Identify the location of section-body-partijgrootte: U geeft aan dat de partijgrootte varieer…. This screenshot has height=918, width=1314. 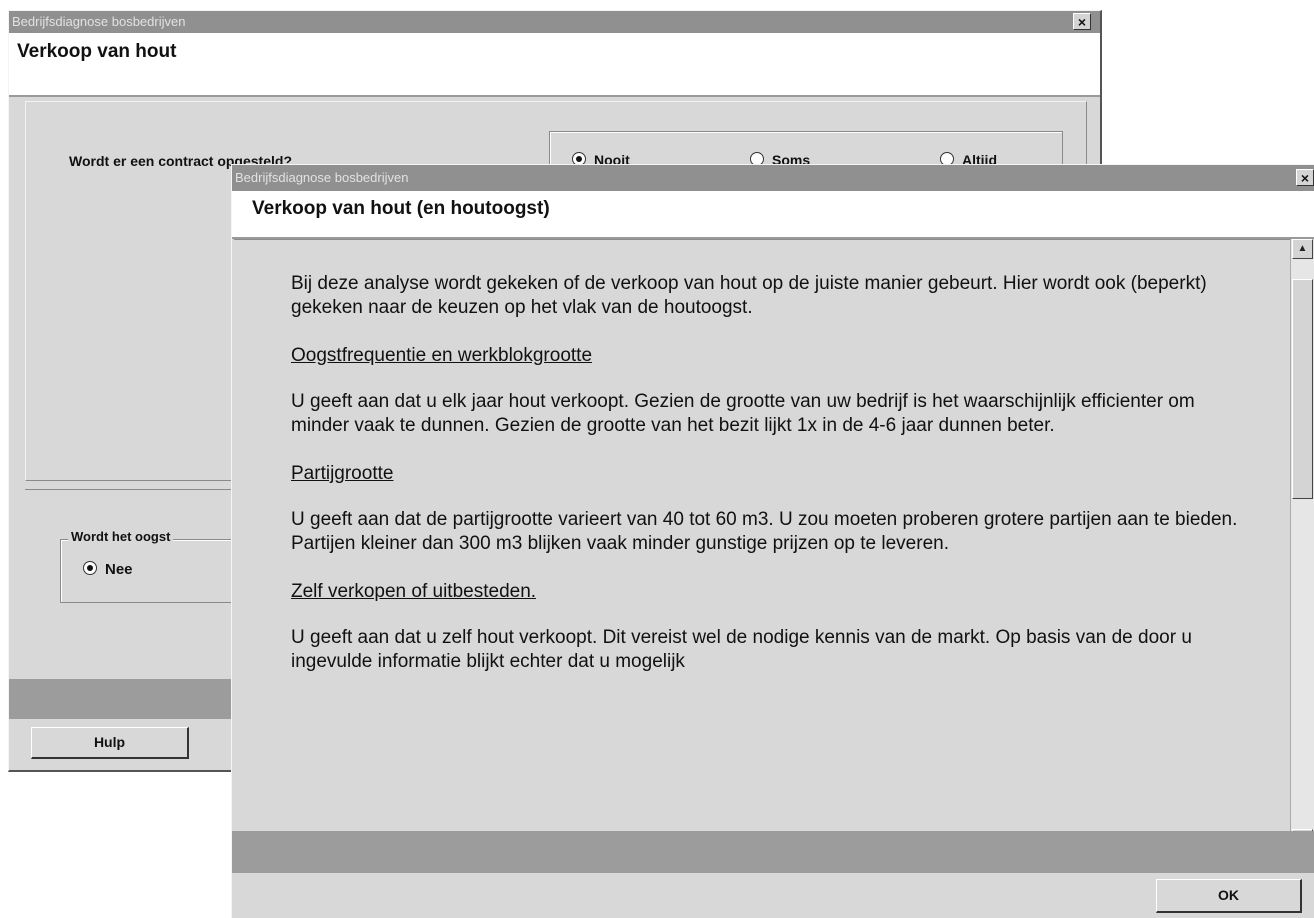
(764, 531).